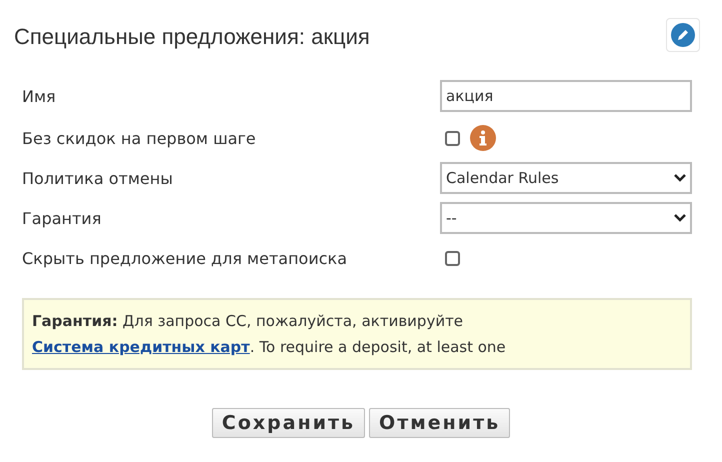  I want to click on notice-text: Гарантия: Для запроса CC, пожалуйста, активируйте Система кредитных карт. To require a deposit, at least one, so click(269, 334).